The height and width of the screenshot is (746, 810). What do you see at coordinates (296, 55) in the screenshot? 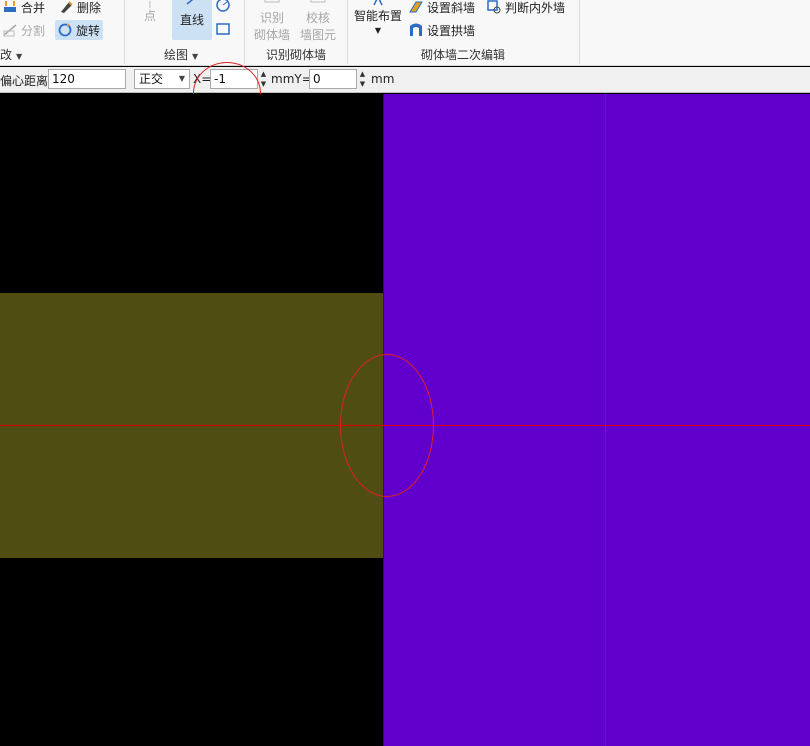
I see `recognize-group-label: 识别砌体墙` at bounding box center [296, 55].